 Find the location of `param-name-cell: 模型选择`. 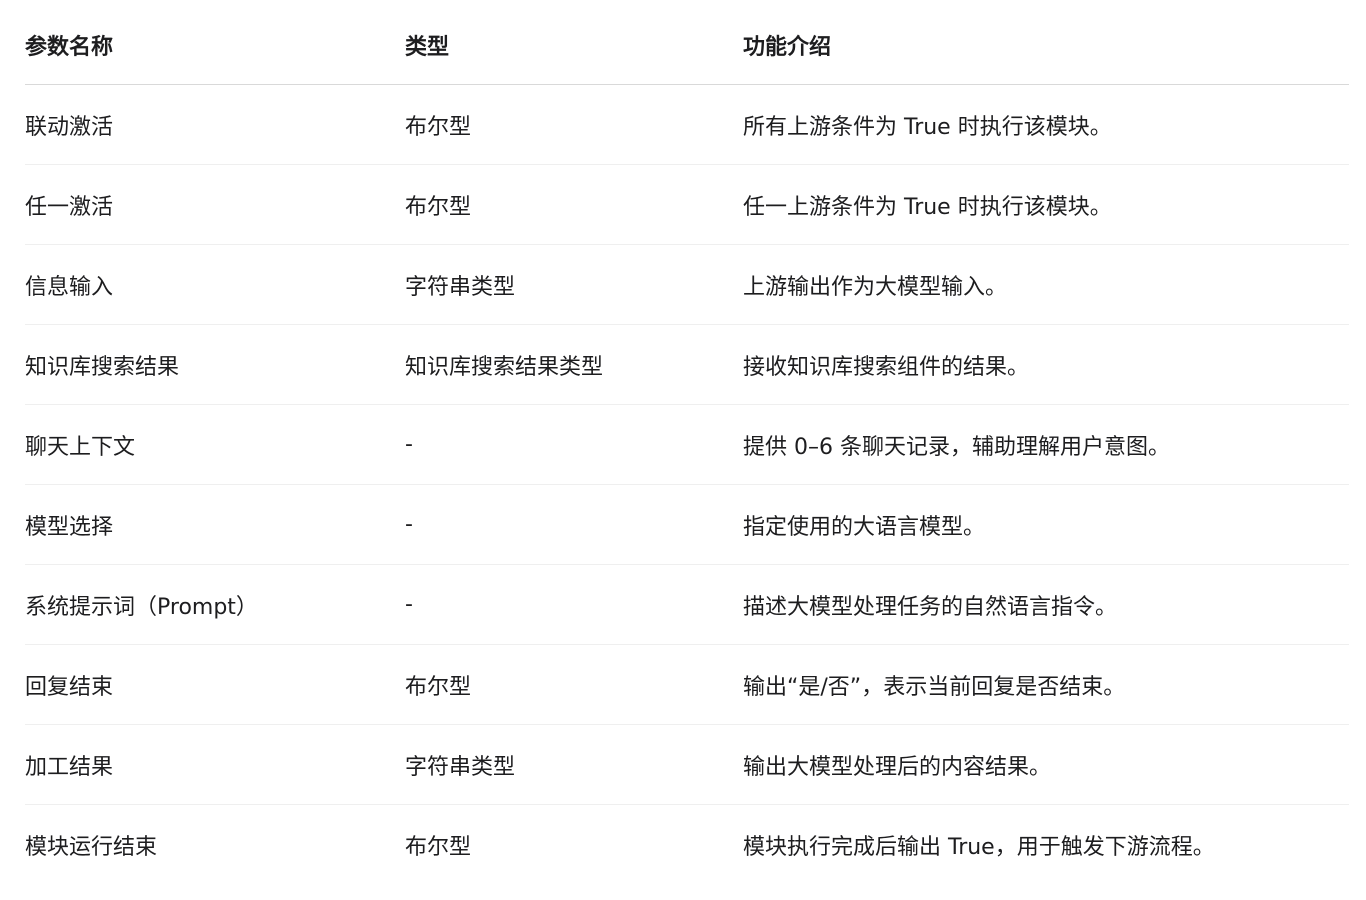

param-name-cell: 模型选择 is located at coordinates (215, 524).